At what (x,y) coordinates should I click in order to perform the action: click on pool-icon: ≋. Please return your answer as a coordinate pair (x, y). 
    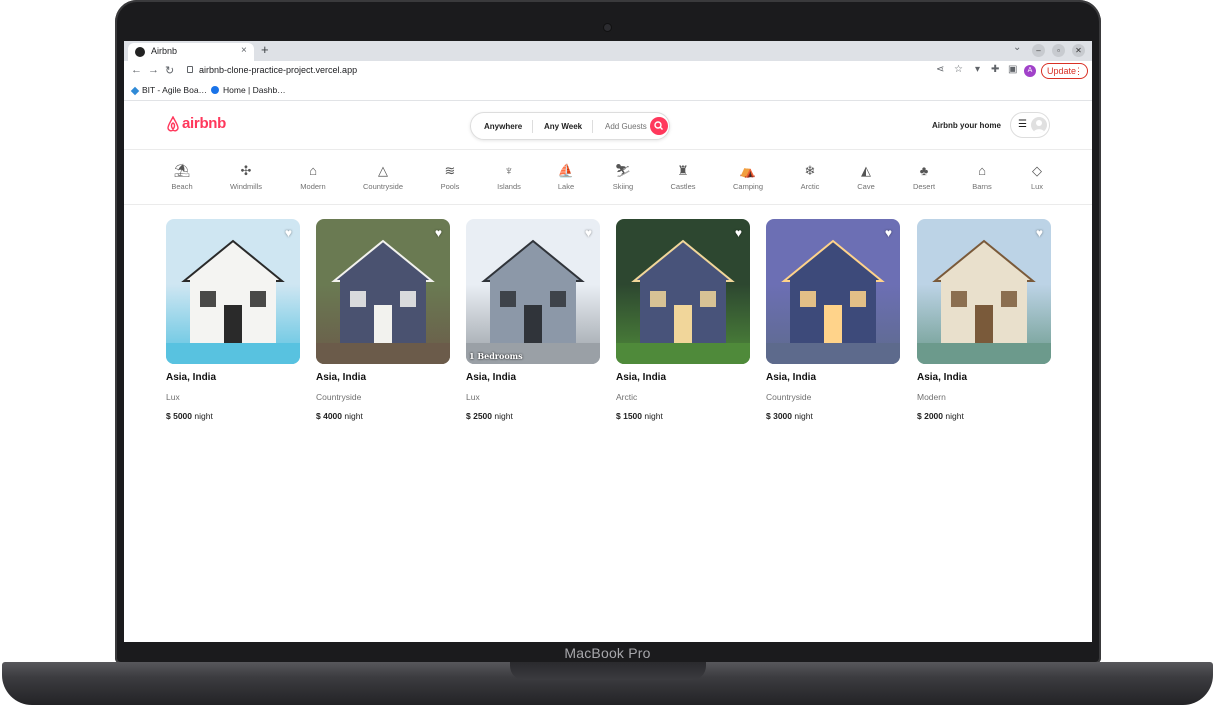
    Looking at the image, I should click on (450, 170).